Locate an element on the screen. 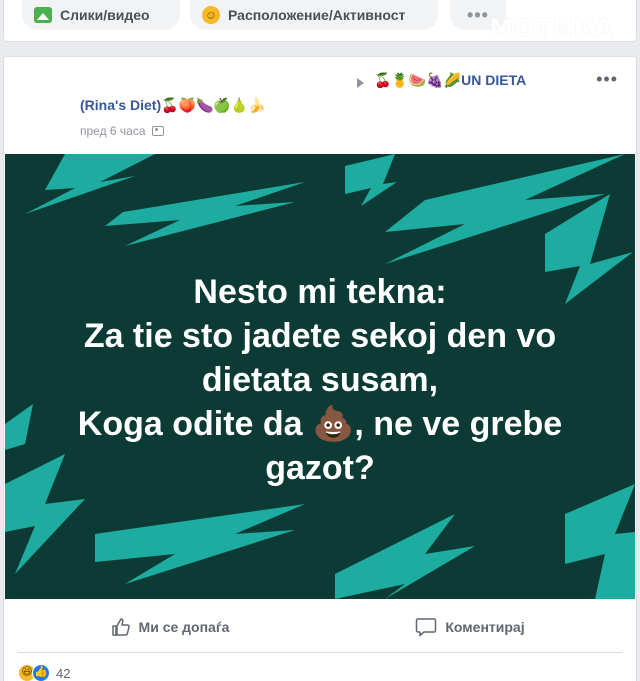  location-activity-button: ☺ Расположение/Активност is located at coordinates (314, 15).